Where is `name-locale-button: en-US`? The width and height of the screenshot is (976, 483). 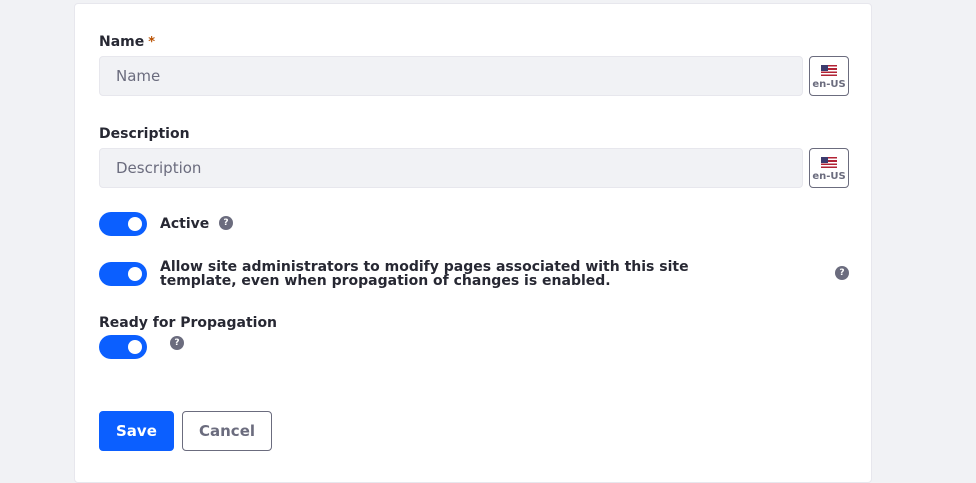 name-locale-button: en-US is located at coordinates (829, 76).